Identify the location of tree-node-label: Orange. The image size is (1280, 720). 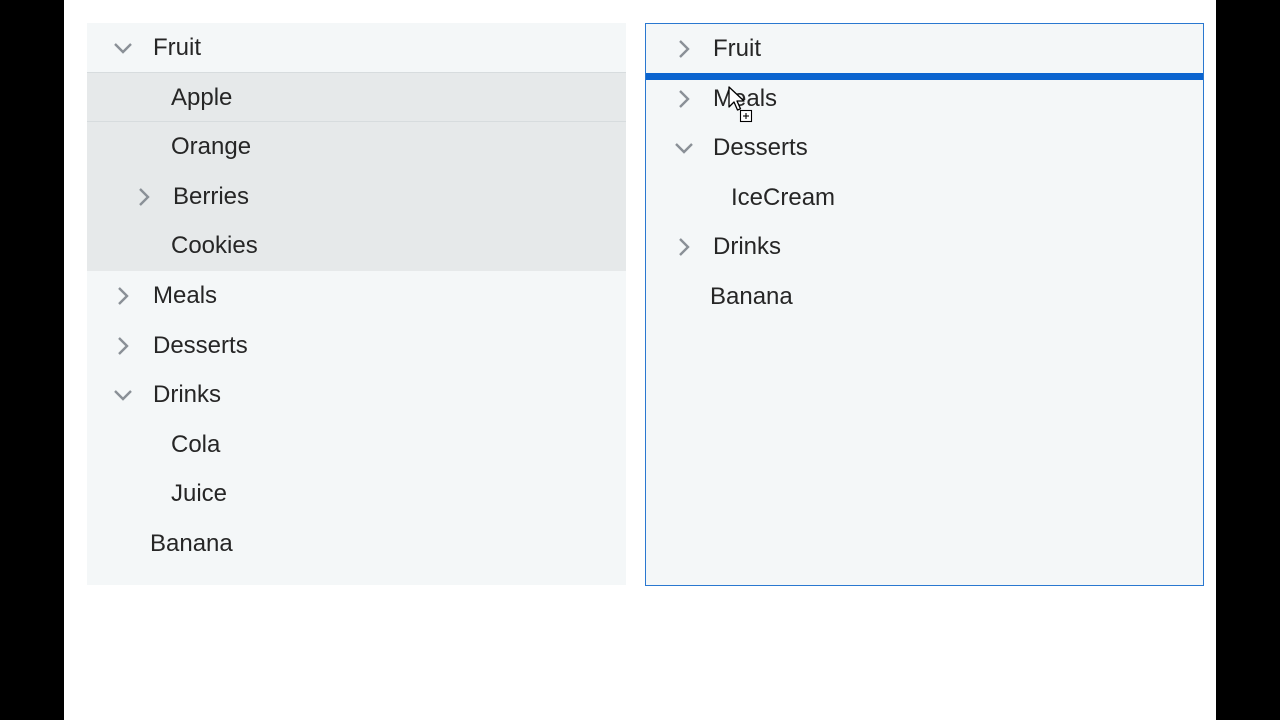
(211, 147).